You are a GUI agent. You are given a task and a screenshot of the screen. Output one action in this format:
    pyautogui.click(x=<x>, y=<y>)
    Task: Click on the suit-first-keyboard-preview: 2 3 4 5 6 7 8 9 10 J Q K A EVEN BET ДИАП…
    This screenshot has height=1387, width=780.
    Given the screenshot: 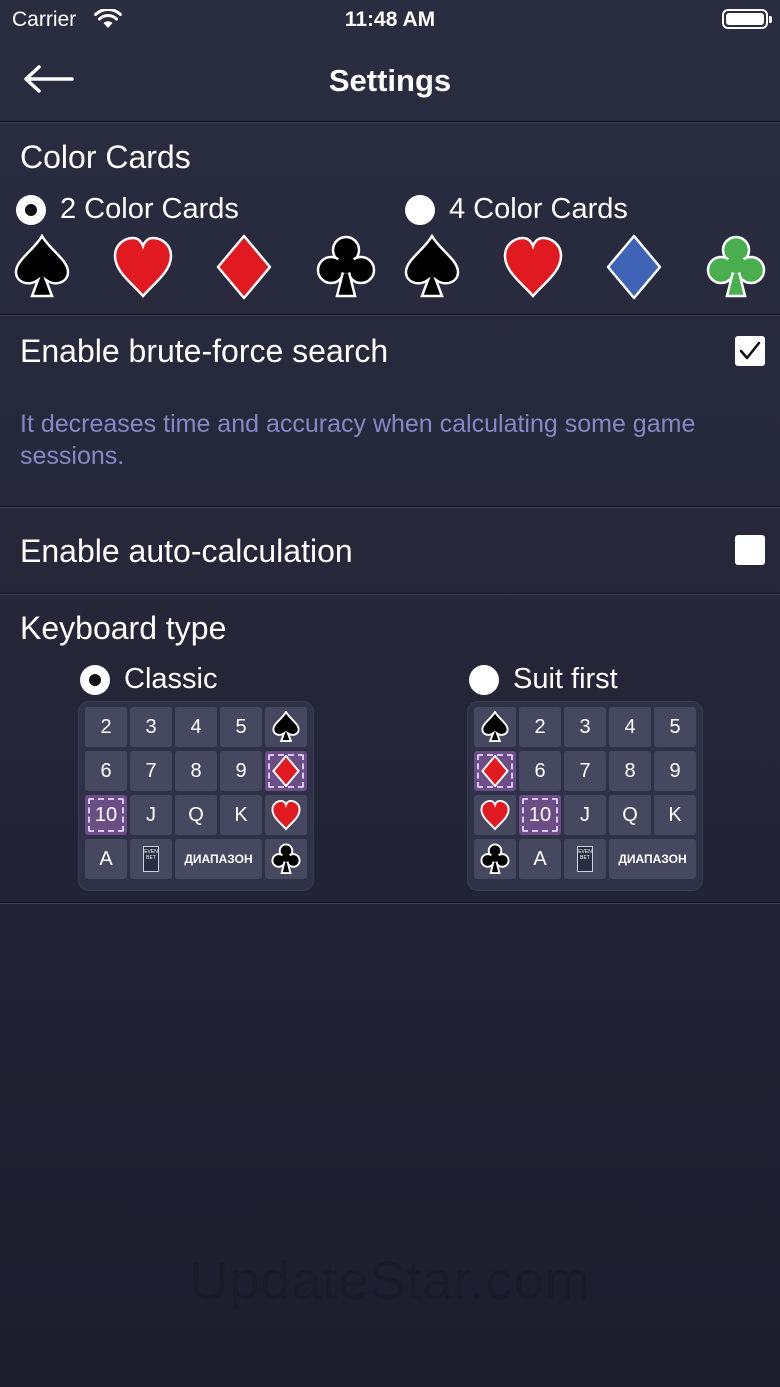 What is the action you would take?
    pyautogui.click(x=585, y=796)
    